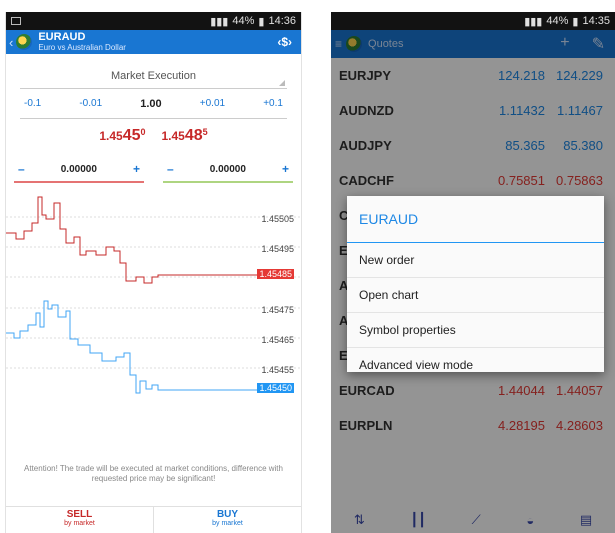 This screenshot has height=533, width=615. What do you see at coordinates (285, 169) in the screenshot?
I see `take-profit-plus-button: +` at bounding box center [285, 169].